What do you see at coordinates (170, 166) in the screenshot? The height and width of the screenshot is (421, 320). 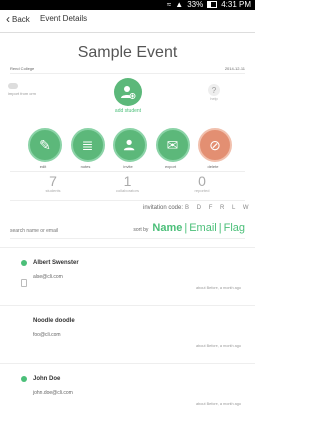 I see `export-label: export` at bounding box center [170, 166].